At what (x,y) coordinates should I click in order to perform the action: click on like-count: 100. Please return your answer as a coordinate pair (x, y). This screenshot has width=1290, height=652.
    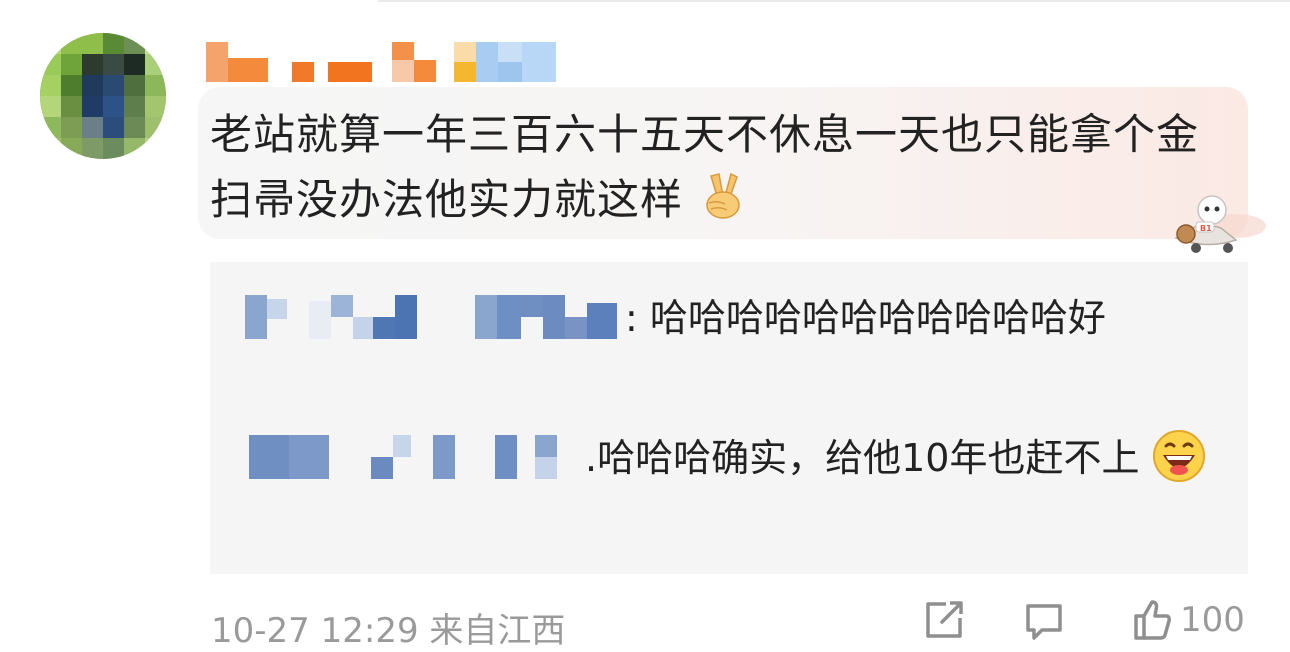
    Looking at the image, I should click on (1212, 620).